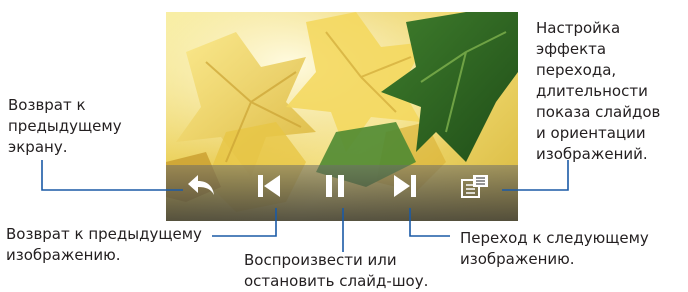  I want to click on previous-image-button, so click(276, 193).